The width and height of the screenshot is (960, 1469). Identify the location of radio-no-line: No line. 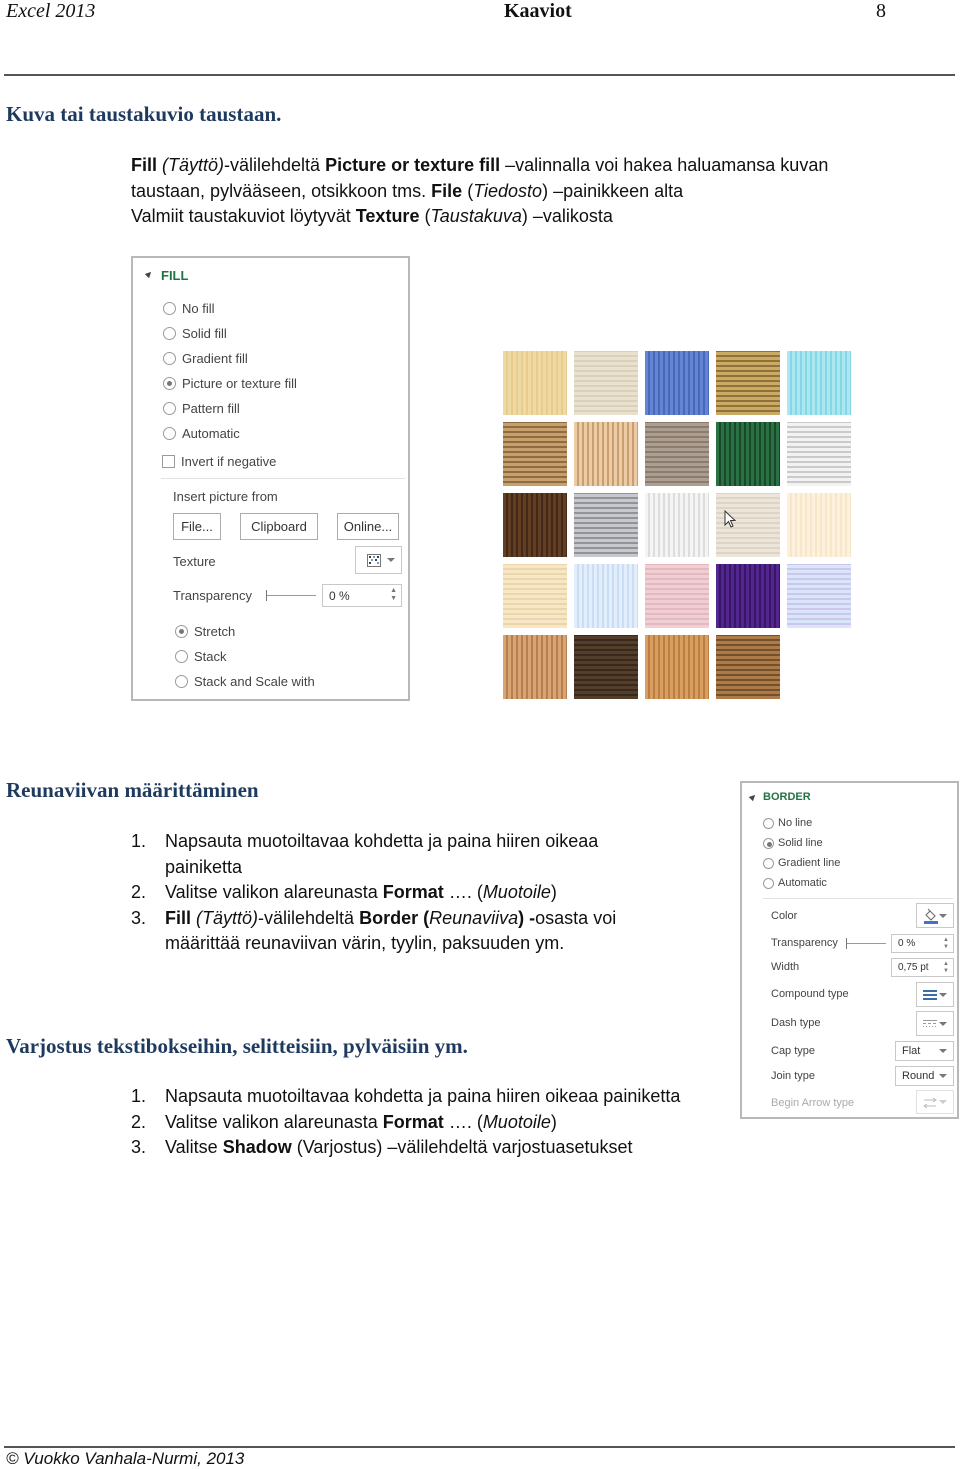
(787, 823).